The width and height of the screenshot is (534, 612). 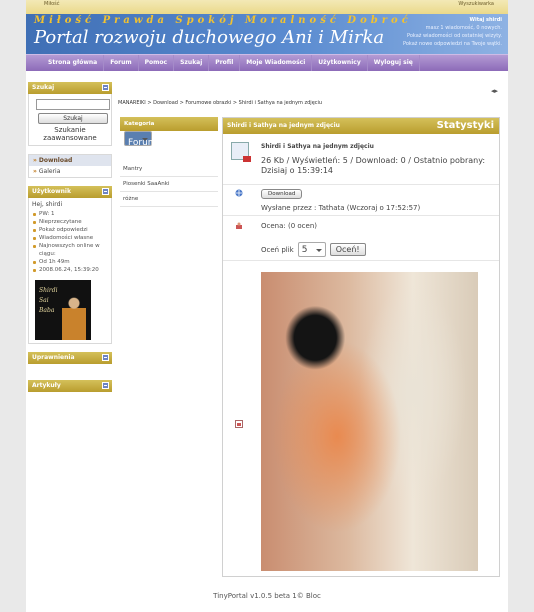 I want to click on user-item: 2008.06.24, 15:39:20, so click(x=70, y=270).